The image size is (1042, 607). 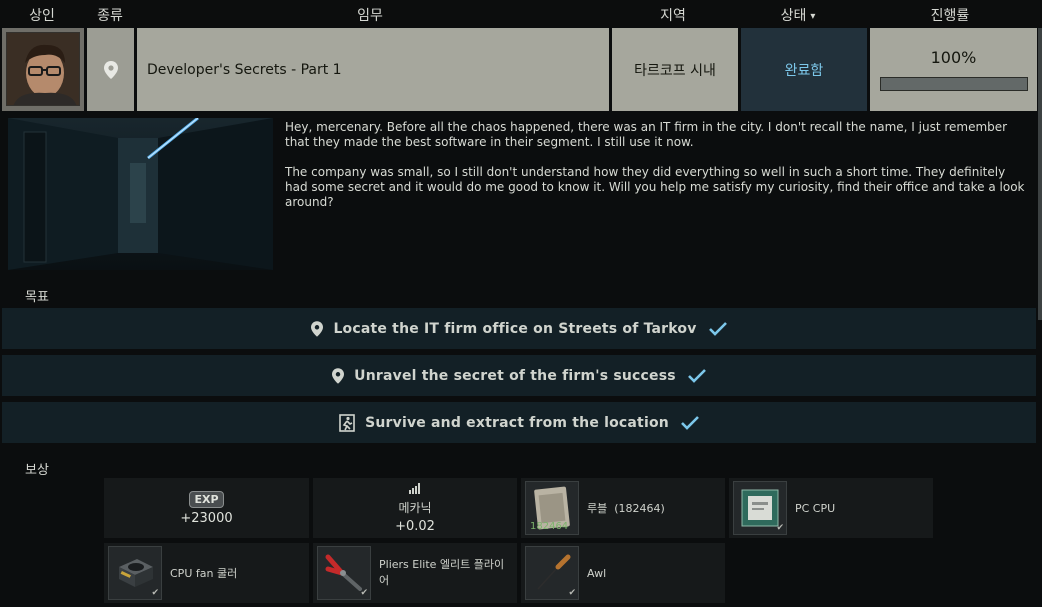 I want to click on reward-skill-value: +0.02, so click(x=415, y=526).